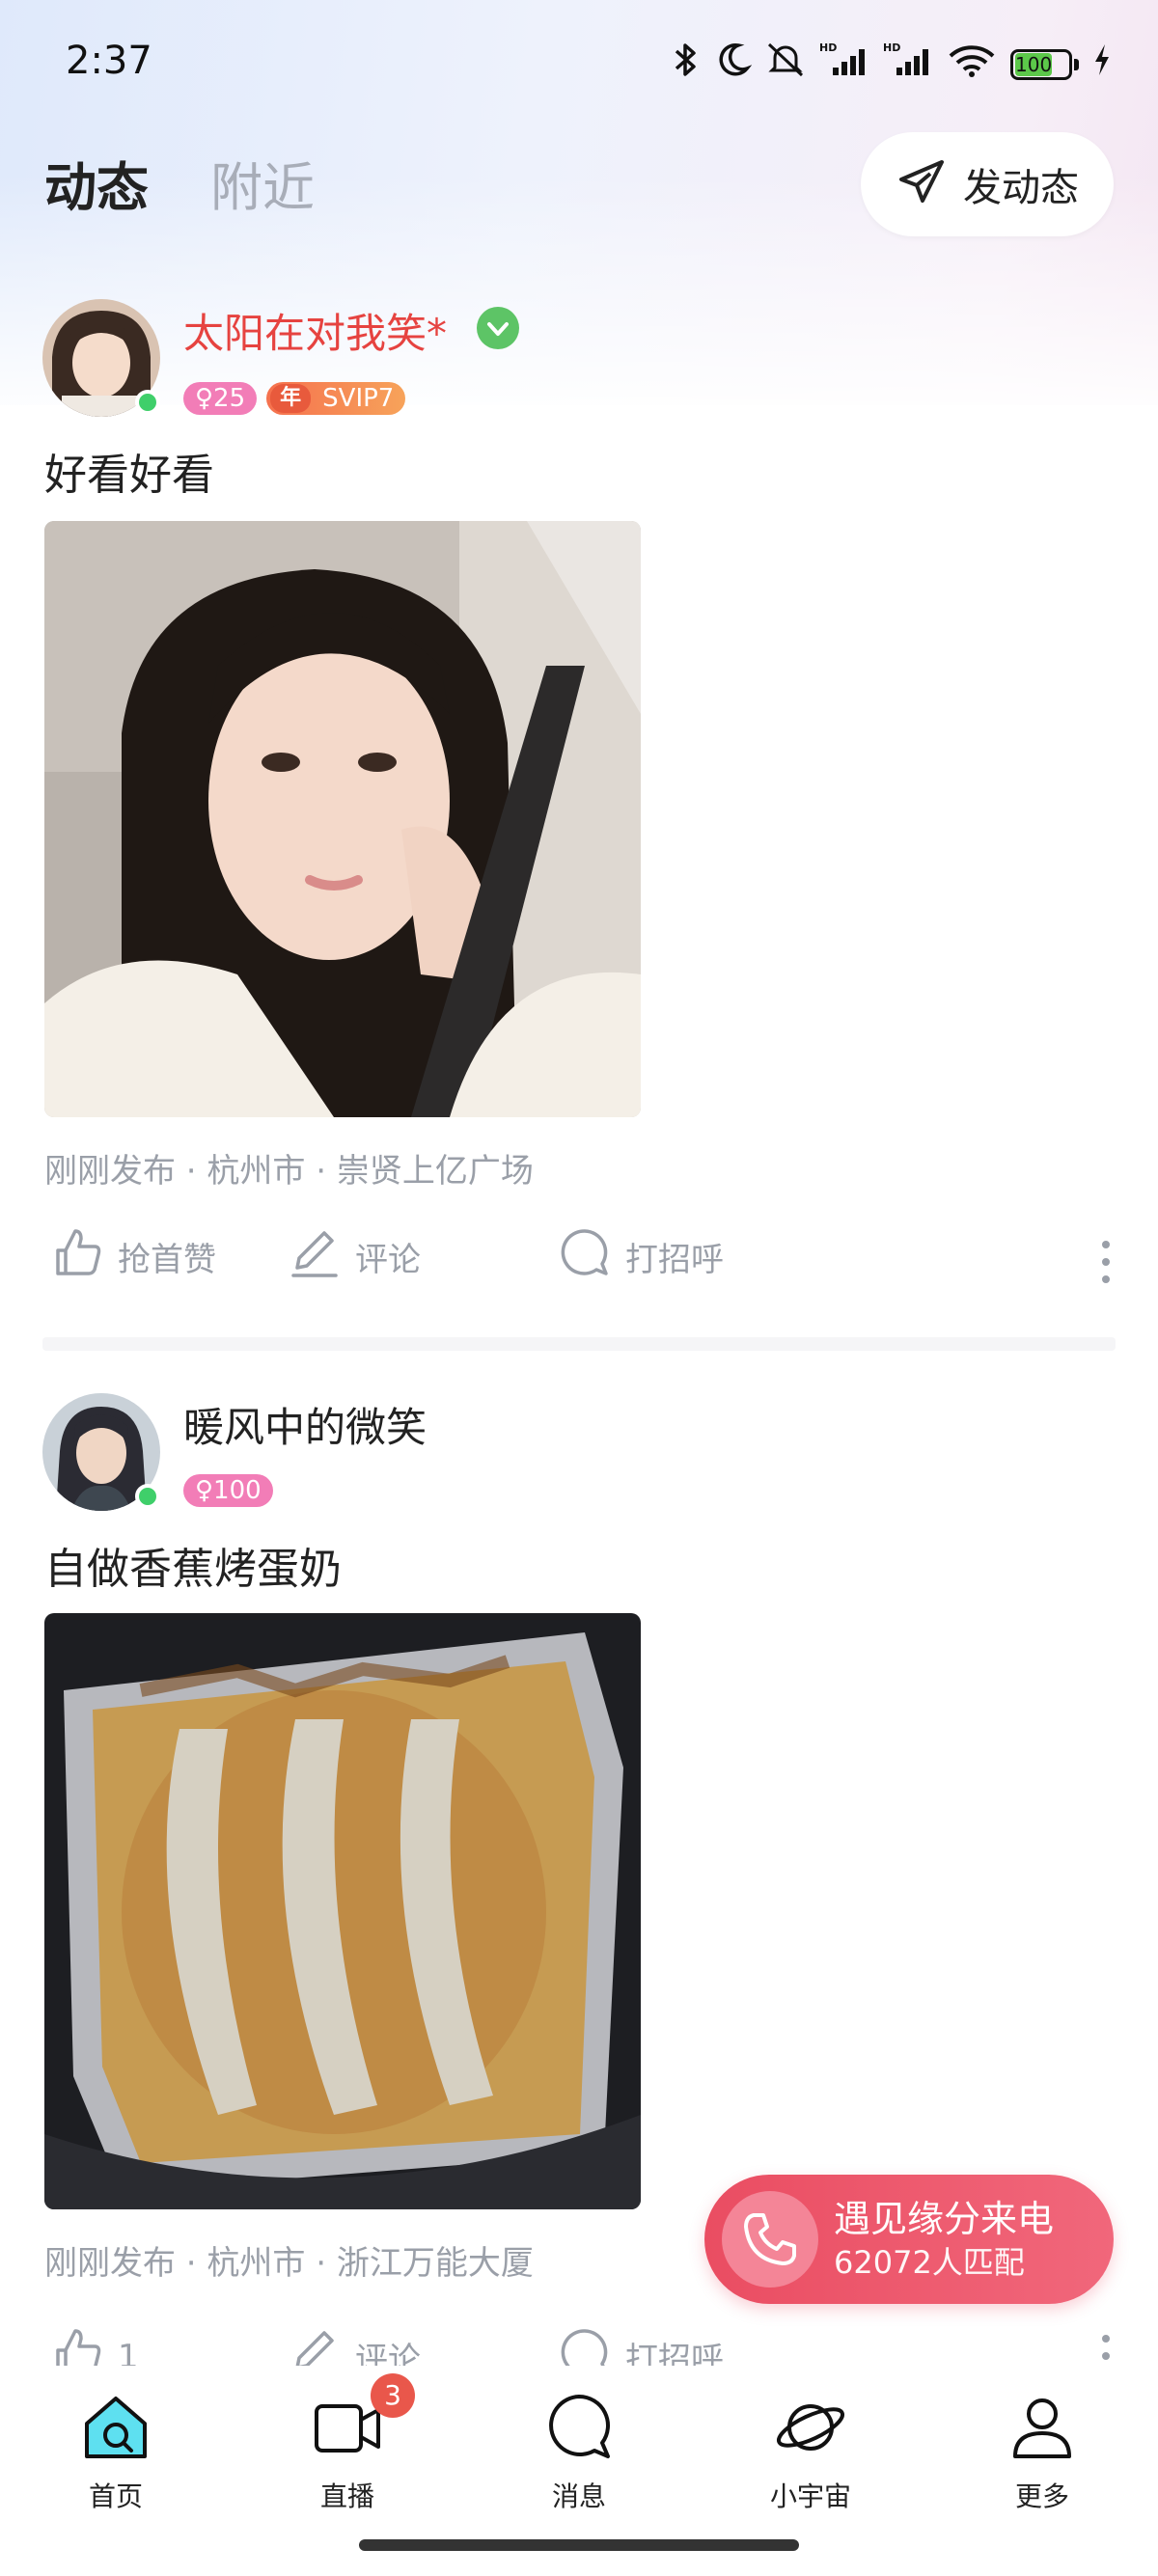 This screenshot has height=2576, width=1158. I want to click on status-icons: HD HD 100, so click(890, 64).